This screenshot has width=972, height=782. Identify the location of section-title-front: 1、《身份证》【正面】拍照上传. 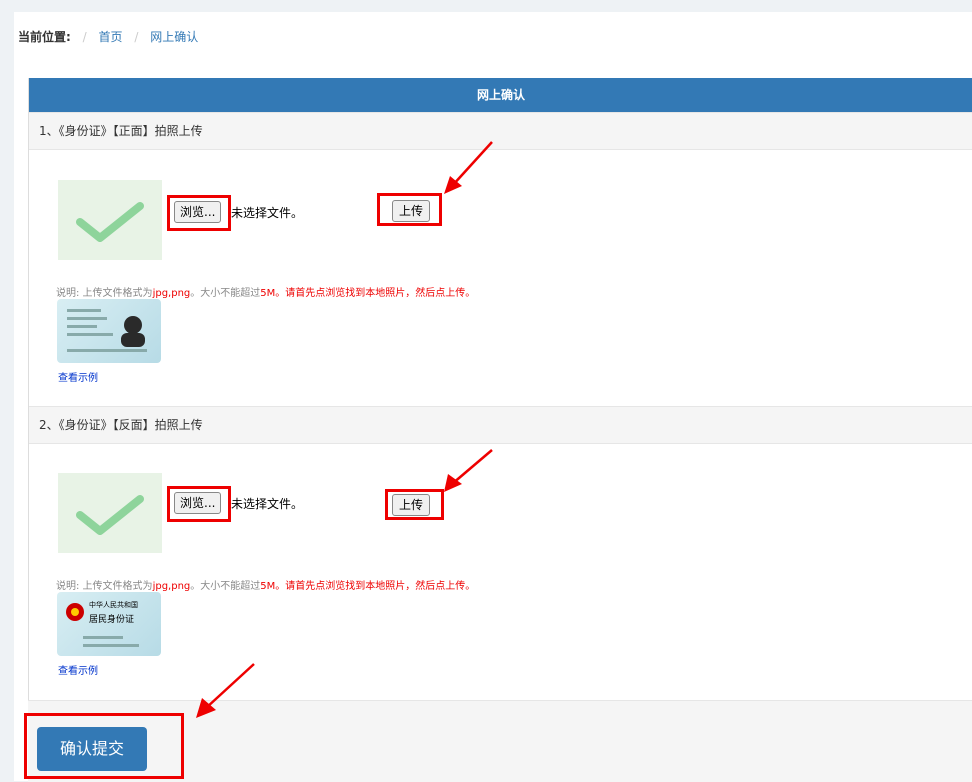
(500, 131).